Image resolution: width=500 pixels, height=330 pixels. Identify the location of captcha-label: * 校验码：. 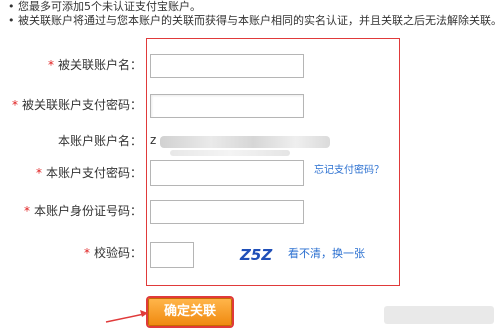
(113, 253).